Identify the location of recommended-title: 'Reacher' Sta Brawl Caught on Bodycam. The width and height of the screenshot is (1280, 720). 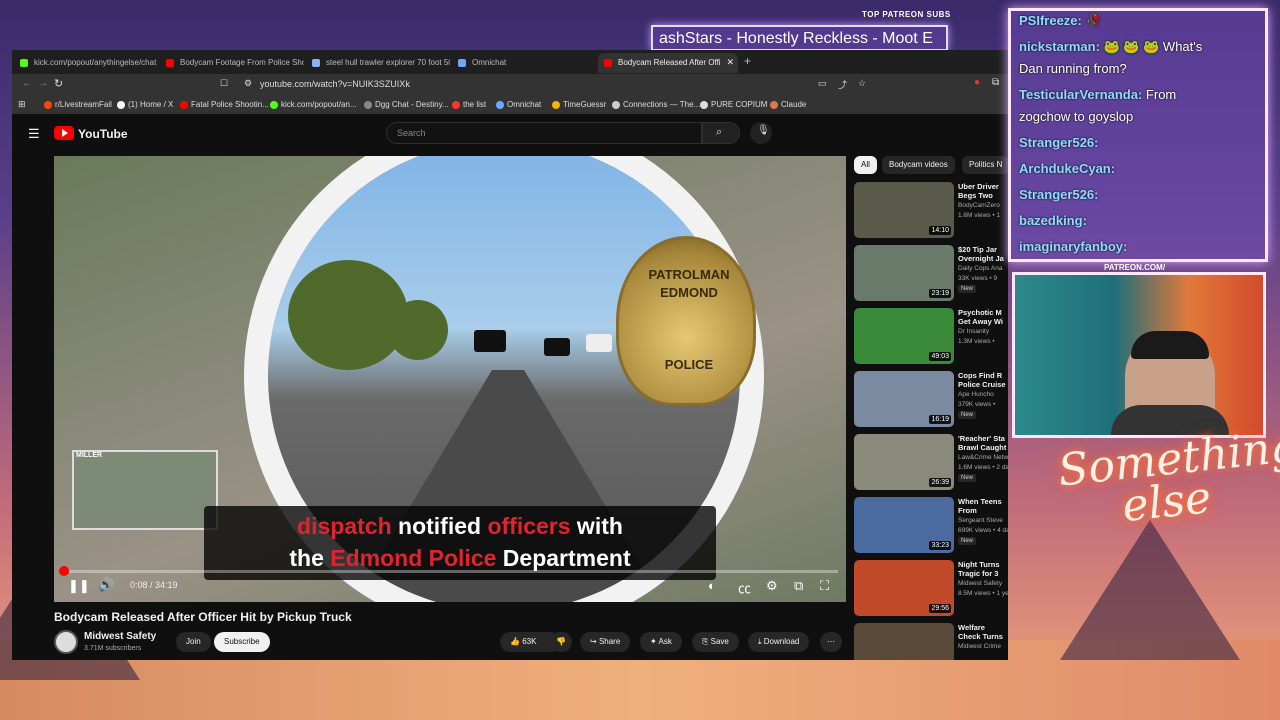
(983, 443).